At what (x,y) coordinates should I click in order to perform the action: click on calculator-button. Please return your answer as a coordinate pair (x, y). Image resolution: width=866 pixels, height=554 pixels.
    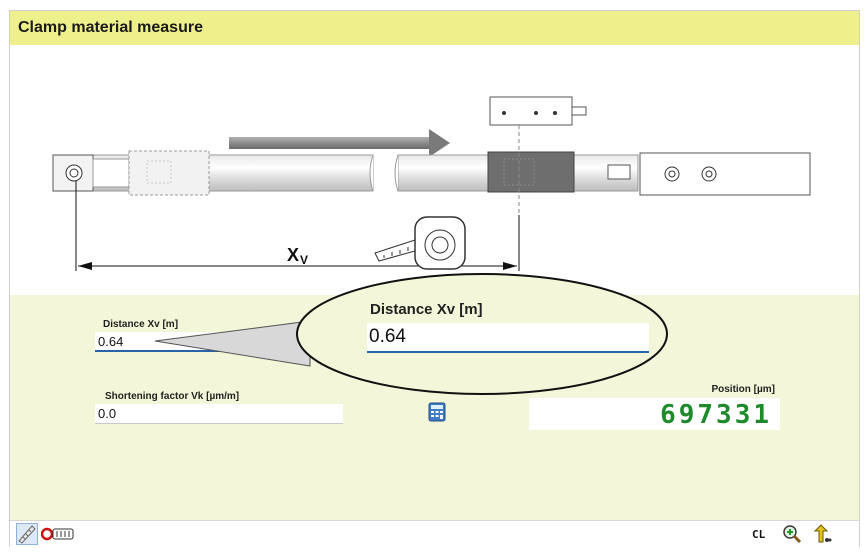
    Looking at the image, I should click on (437, 412).